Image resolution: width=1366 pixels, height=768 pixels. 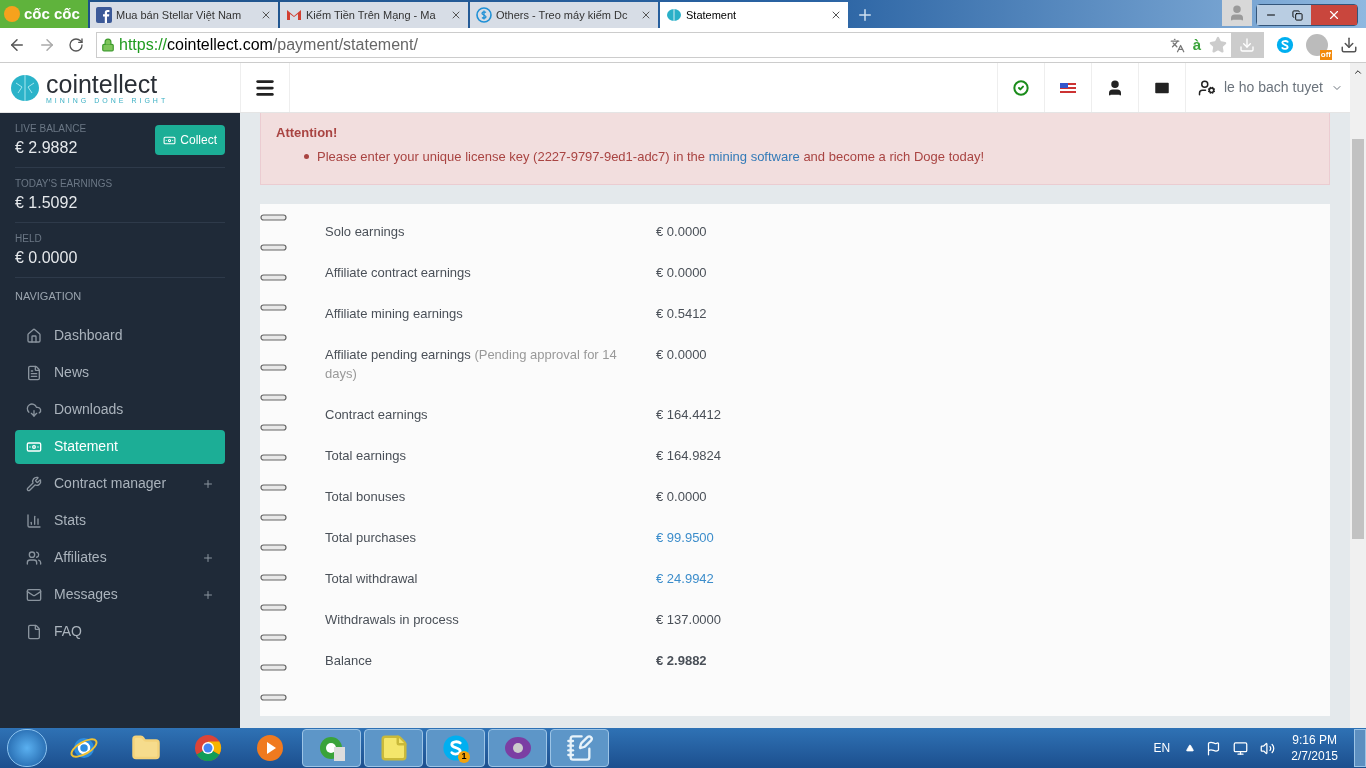 What do you see at coordinates (120, 594) in the screenshot?
I see `nav-item: Messages` at bounding box center [120, 594].